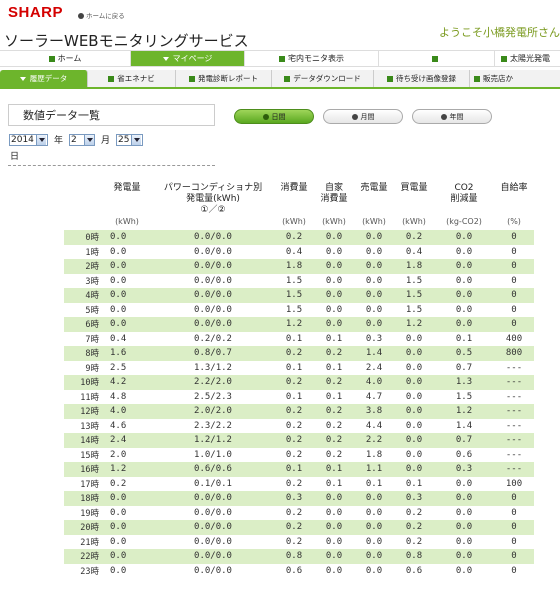 This screenshot has width=560, height=608. What do you see at coordinates (414, 541) in the screenshot?
I see `cell-buy: 0.2` at bounding box center [414, 541].